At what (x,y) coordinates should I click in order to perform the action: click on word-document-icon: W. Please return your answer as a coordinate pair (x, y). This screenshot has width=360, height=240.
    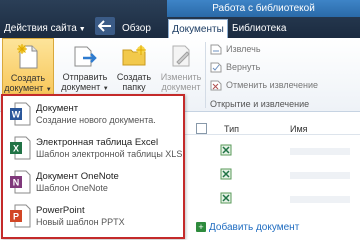
    Looking at the image, I should click on (20, 114).